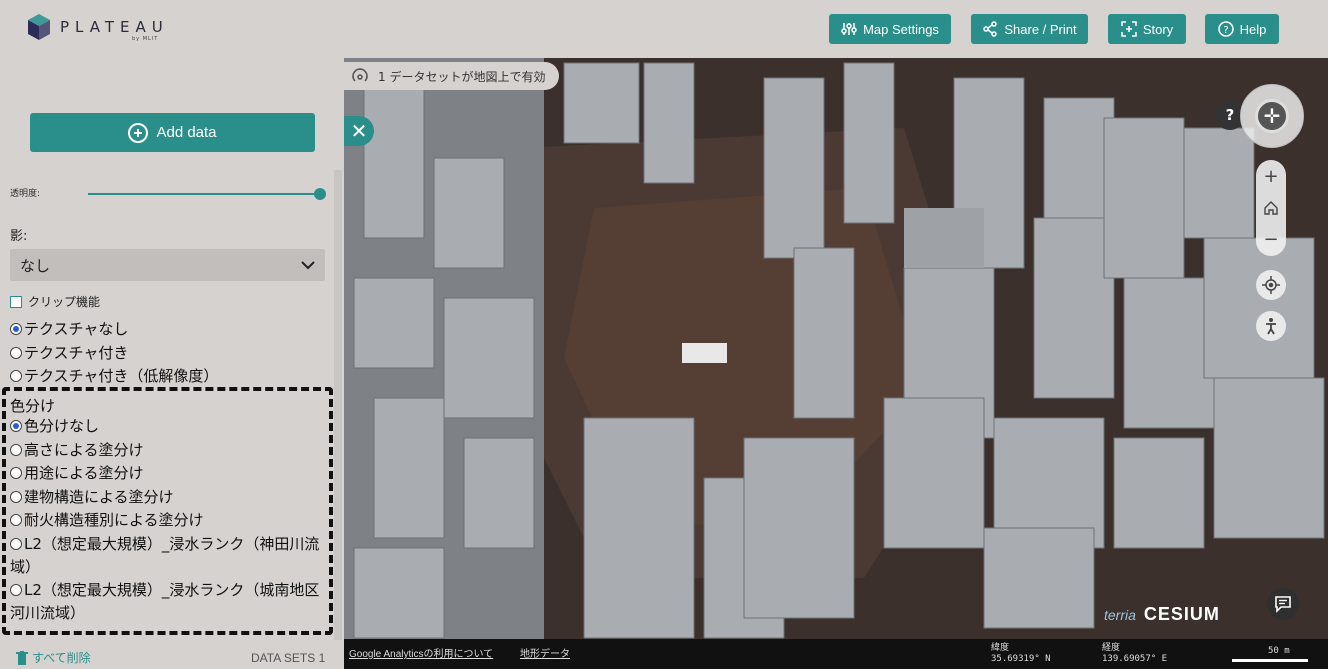 The width and height of the screenshot is (1328, 669). I want to click on latitude-readout: 緯度 35.69319° N, so click(1021, 654).